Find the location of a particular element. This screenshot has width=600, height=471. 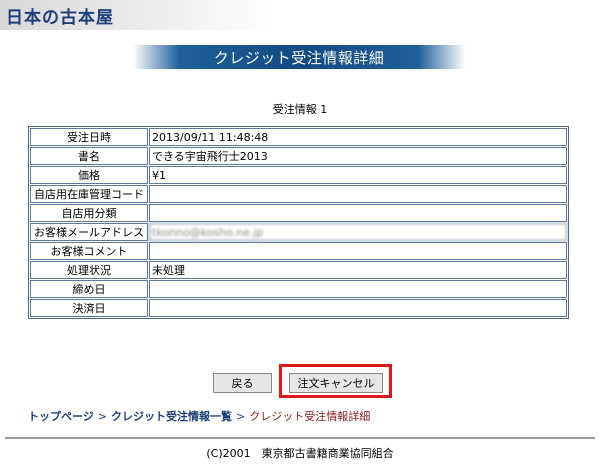

info-row-label: 価格 is located at coordinates (89, 175).